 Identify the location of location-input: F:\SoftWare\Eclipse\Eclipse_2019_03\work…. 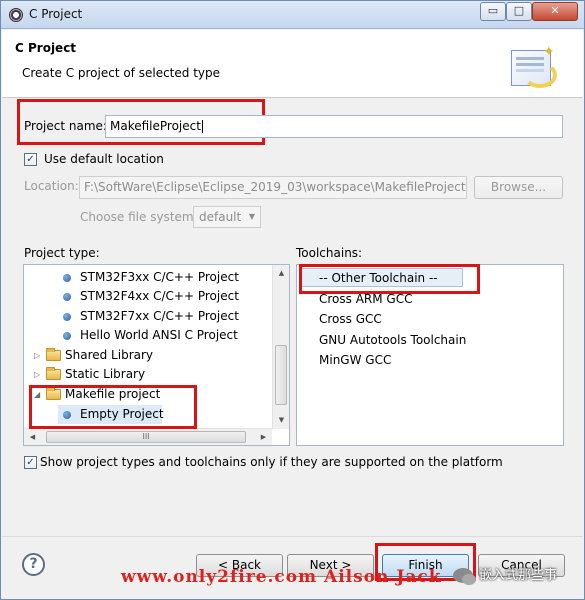
(273, 187).